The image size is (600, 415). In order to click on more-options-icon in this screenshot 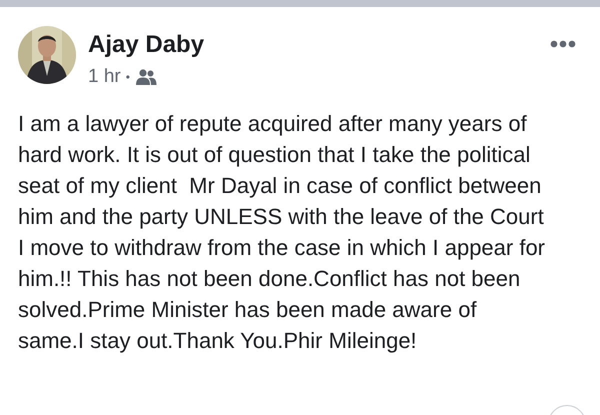, I will do `click(563, 44)`.